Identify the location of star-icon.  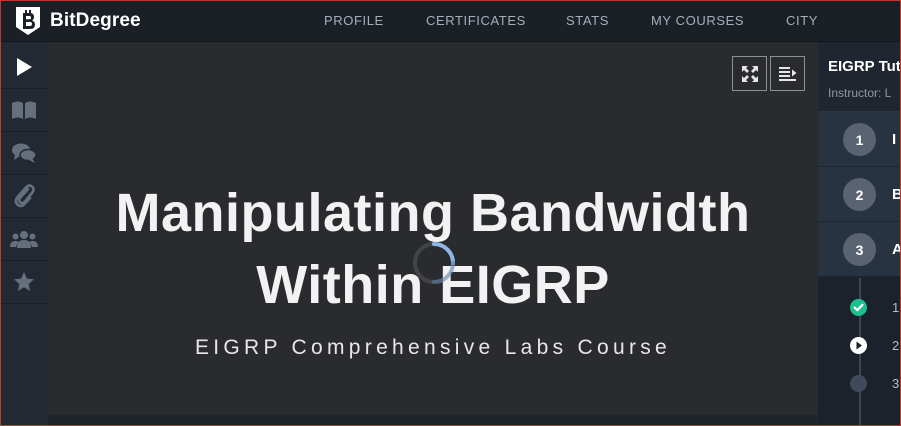
(24, 281).